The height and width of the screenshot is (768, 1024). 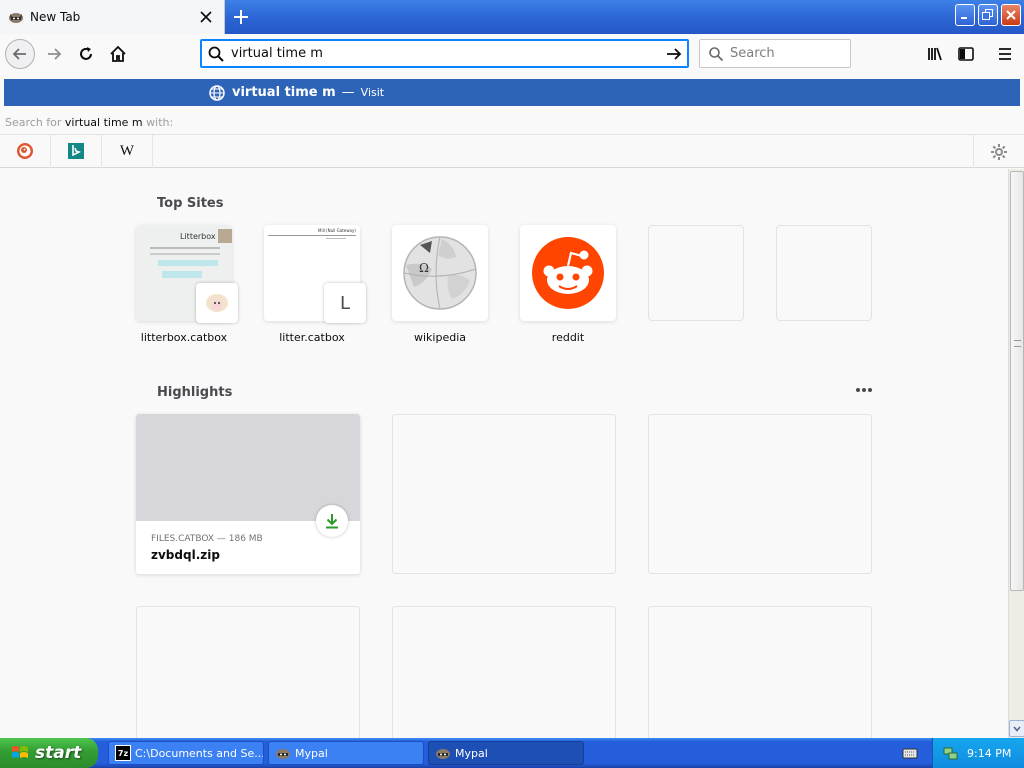 What do you see at coordinates (964, 18) in the screenshot?
I see `minimize-icon` at bounding box center [964, 18].